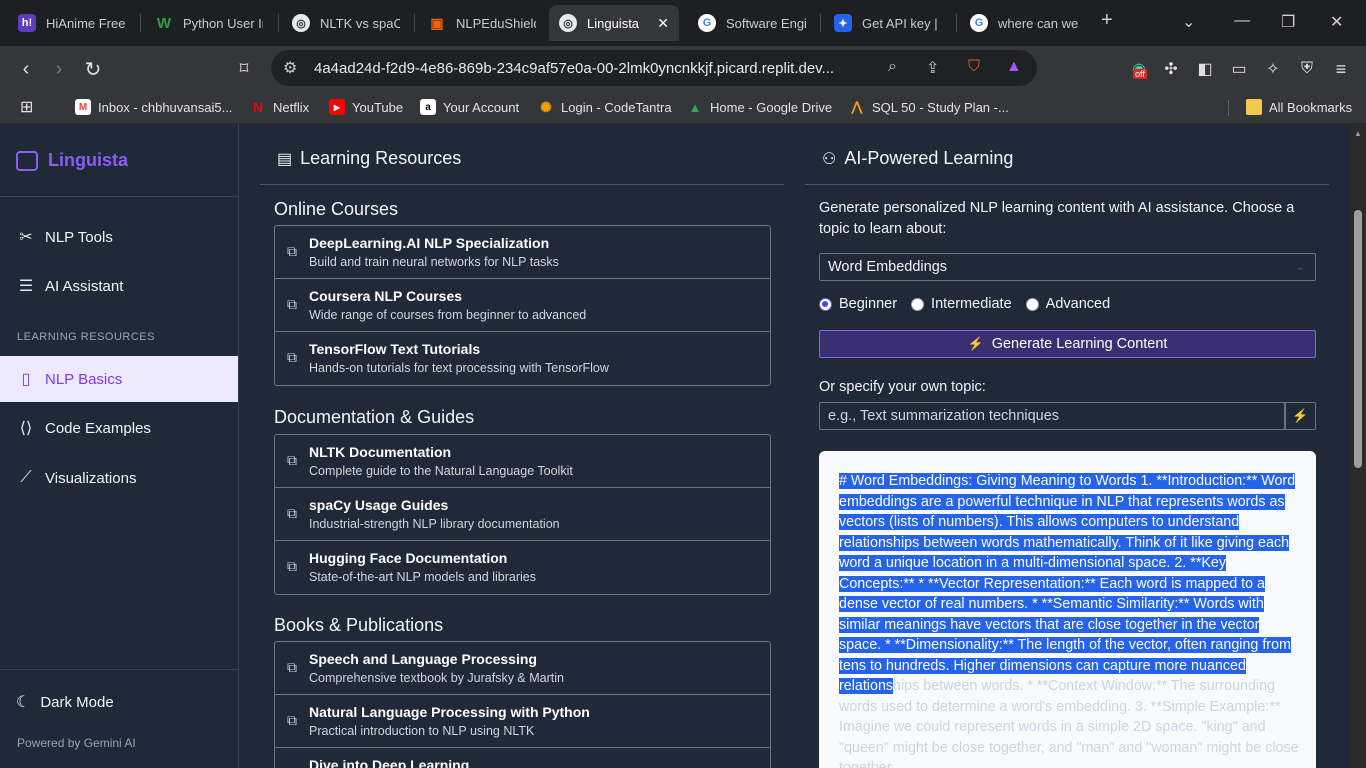 This screenshot has height=768, width=1366. Describe the element at coordinates (752, 23) in the screenshot. I see `browser-tab: G Software Engin` at that location.